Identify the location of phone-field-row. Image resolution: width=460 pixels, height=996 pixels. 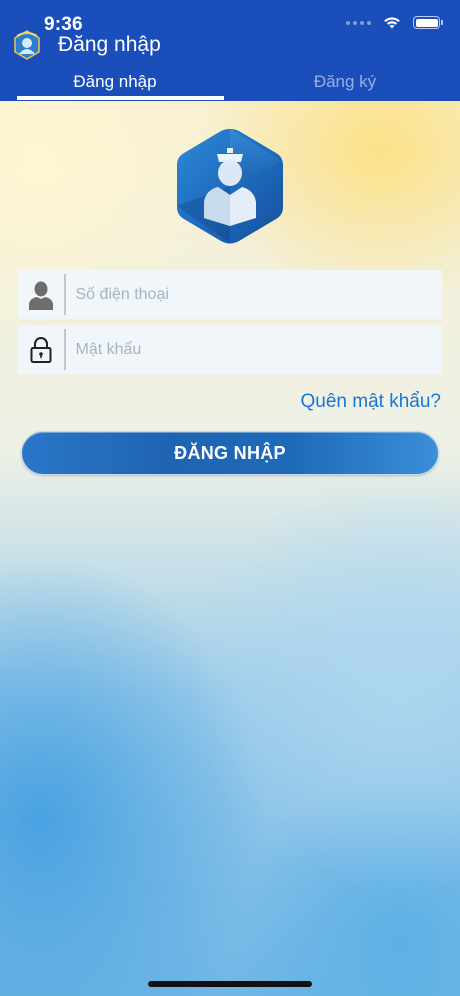
(230, 294).